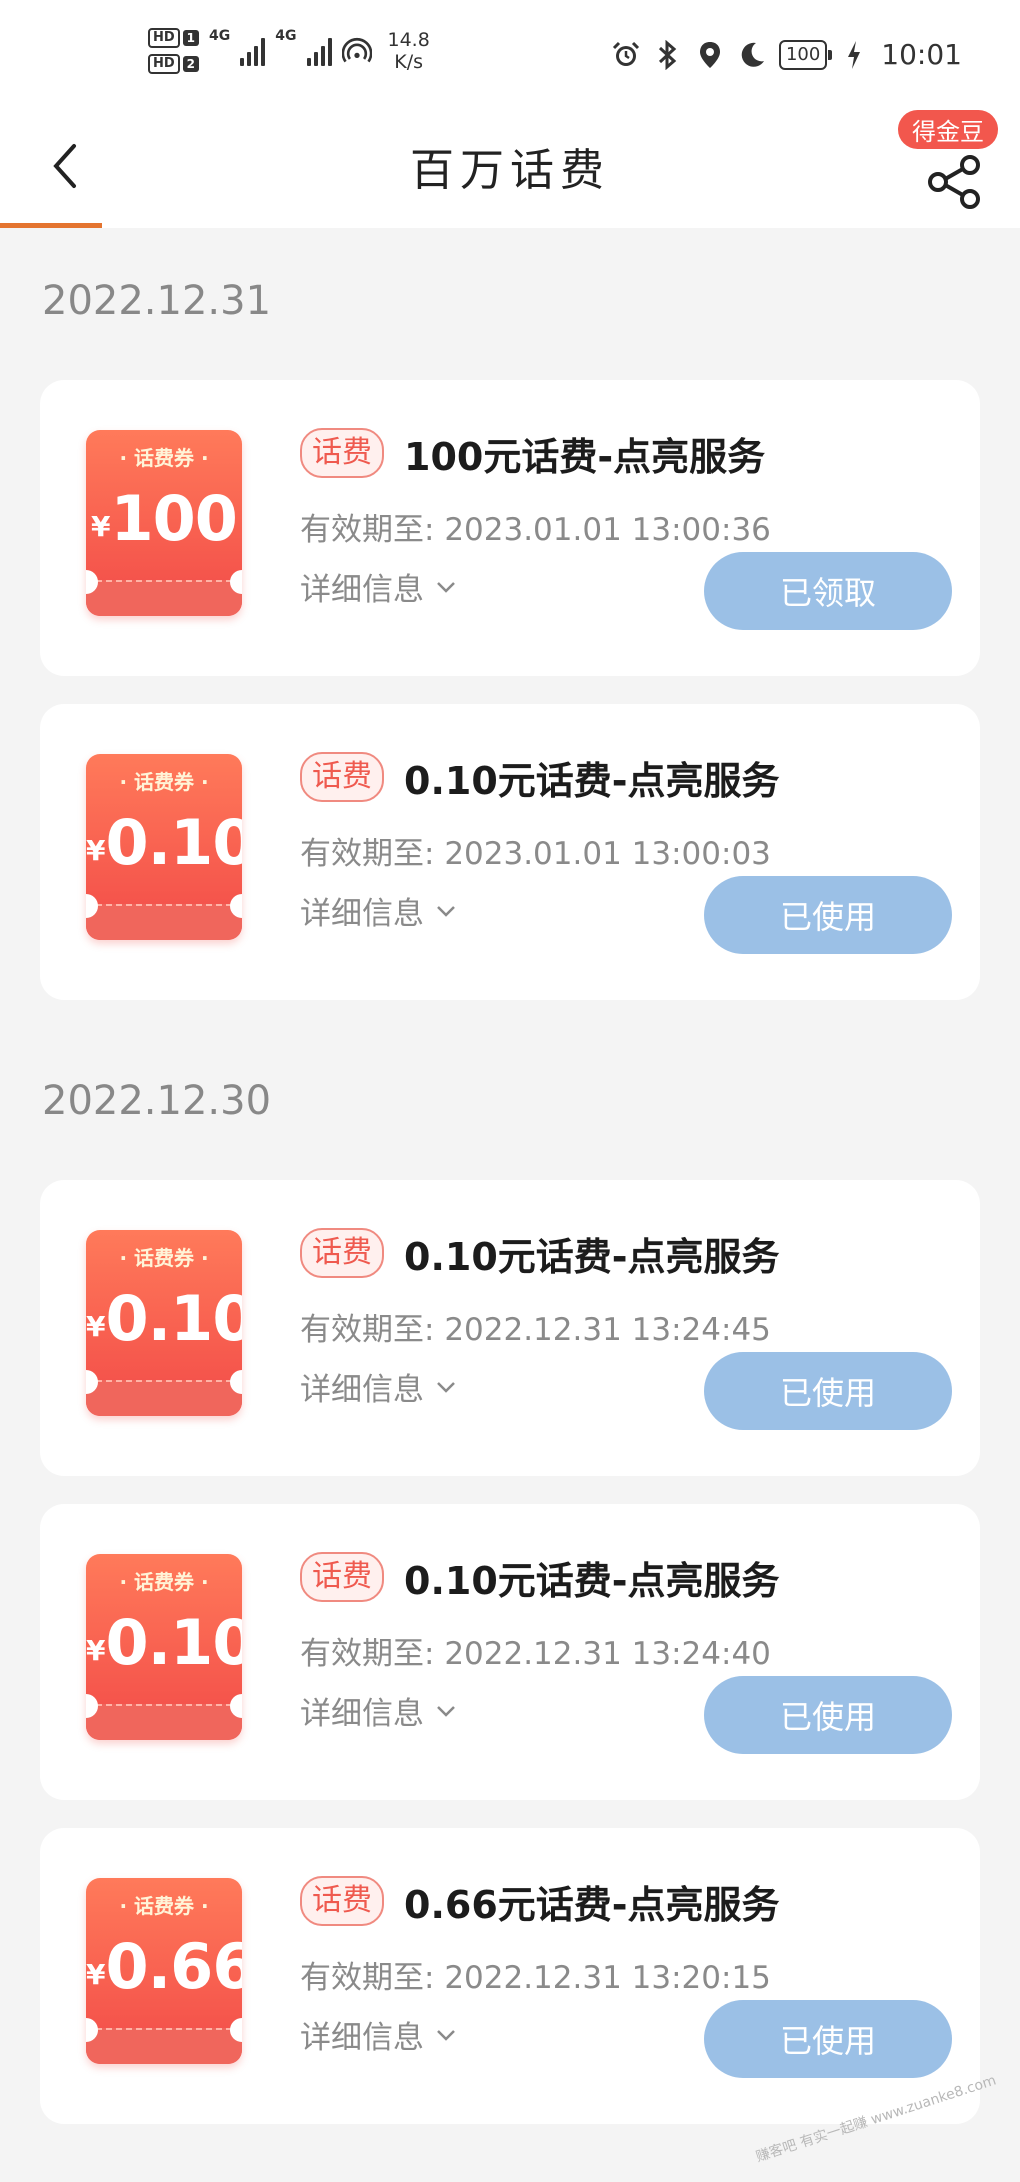 This screenshot has width=1020, height=2182. What do you see at coordinates (220, 36) in the screenshot?
I see `network1-type: 4G` at bounding box center [220, 36].